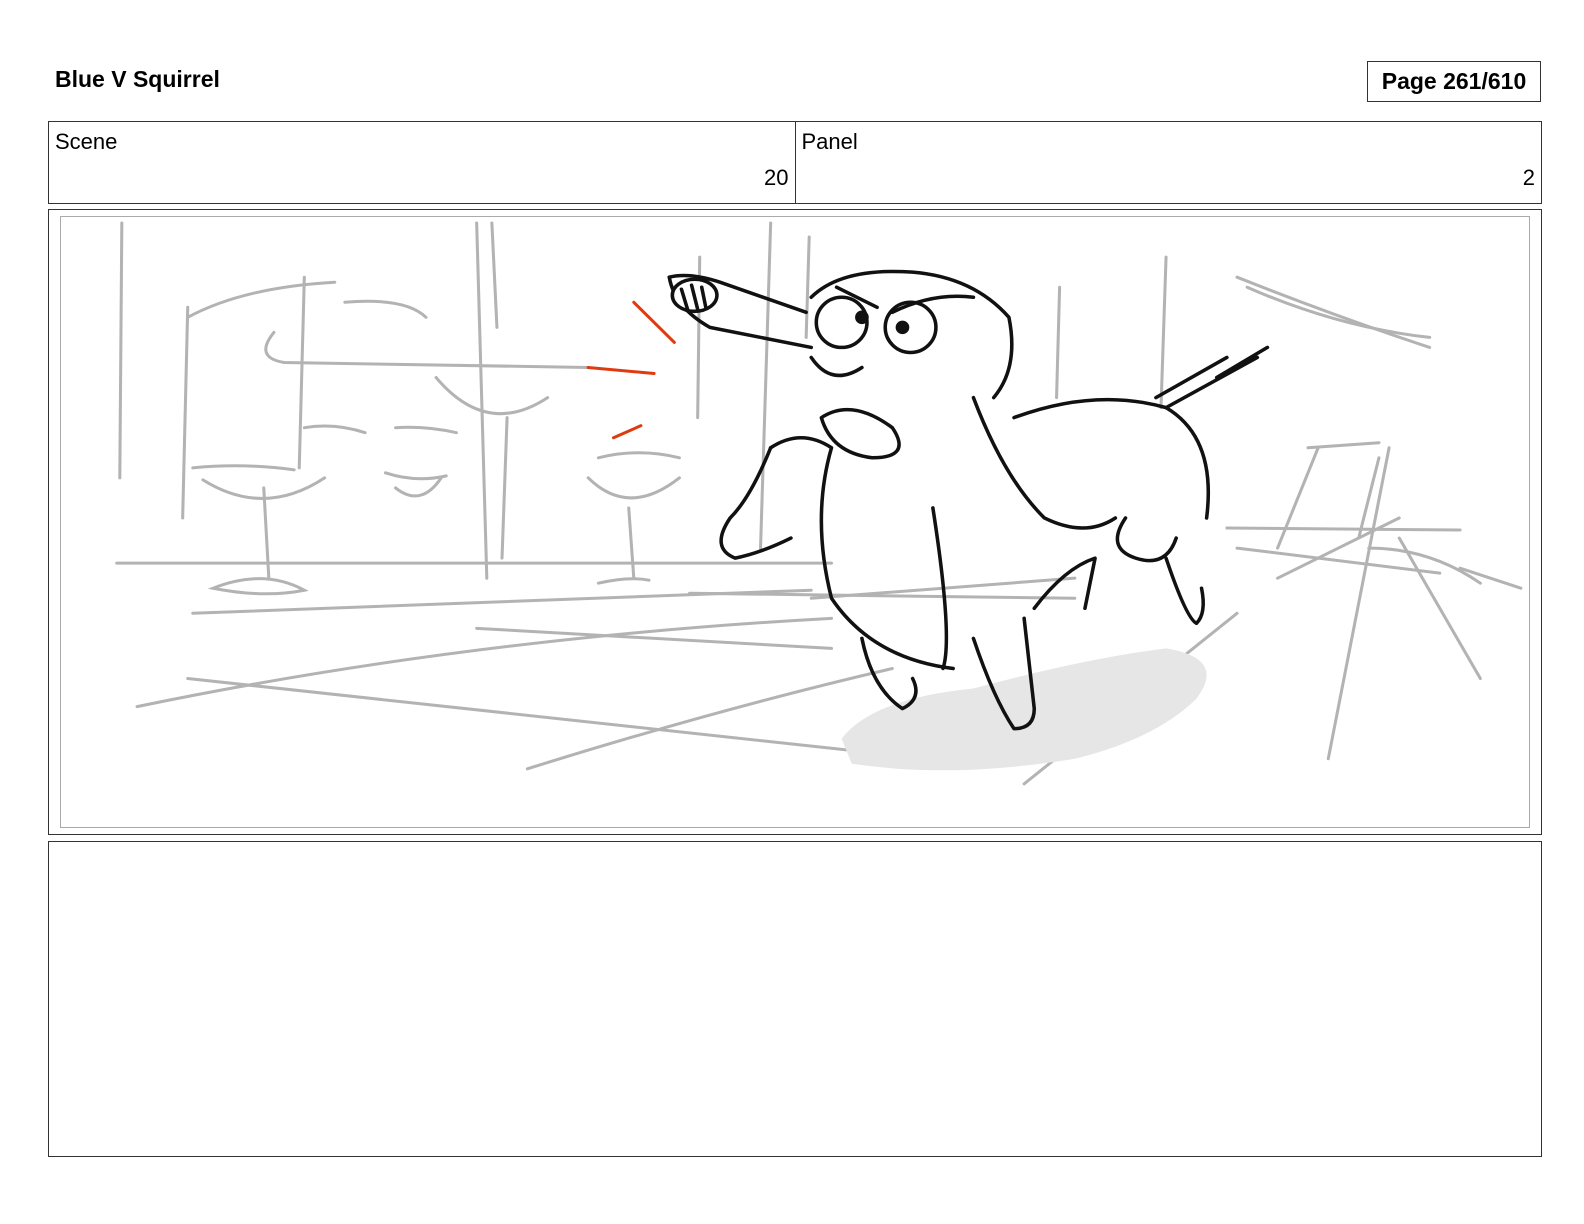  Describe the element at coordinates (829, 141) in the screenshot. I see `panel-label: Panel` at that location.